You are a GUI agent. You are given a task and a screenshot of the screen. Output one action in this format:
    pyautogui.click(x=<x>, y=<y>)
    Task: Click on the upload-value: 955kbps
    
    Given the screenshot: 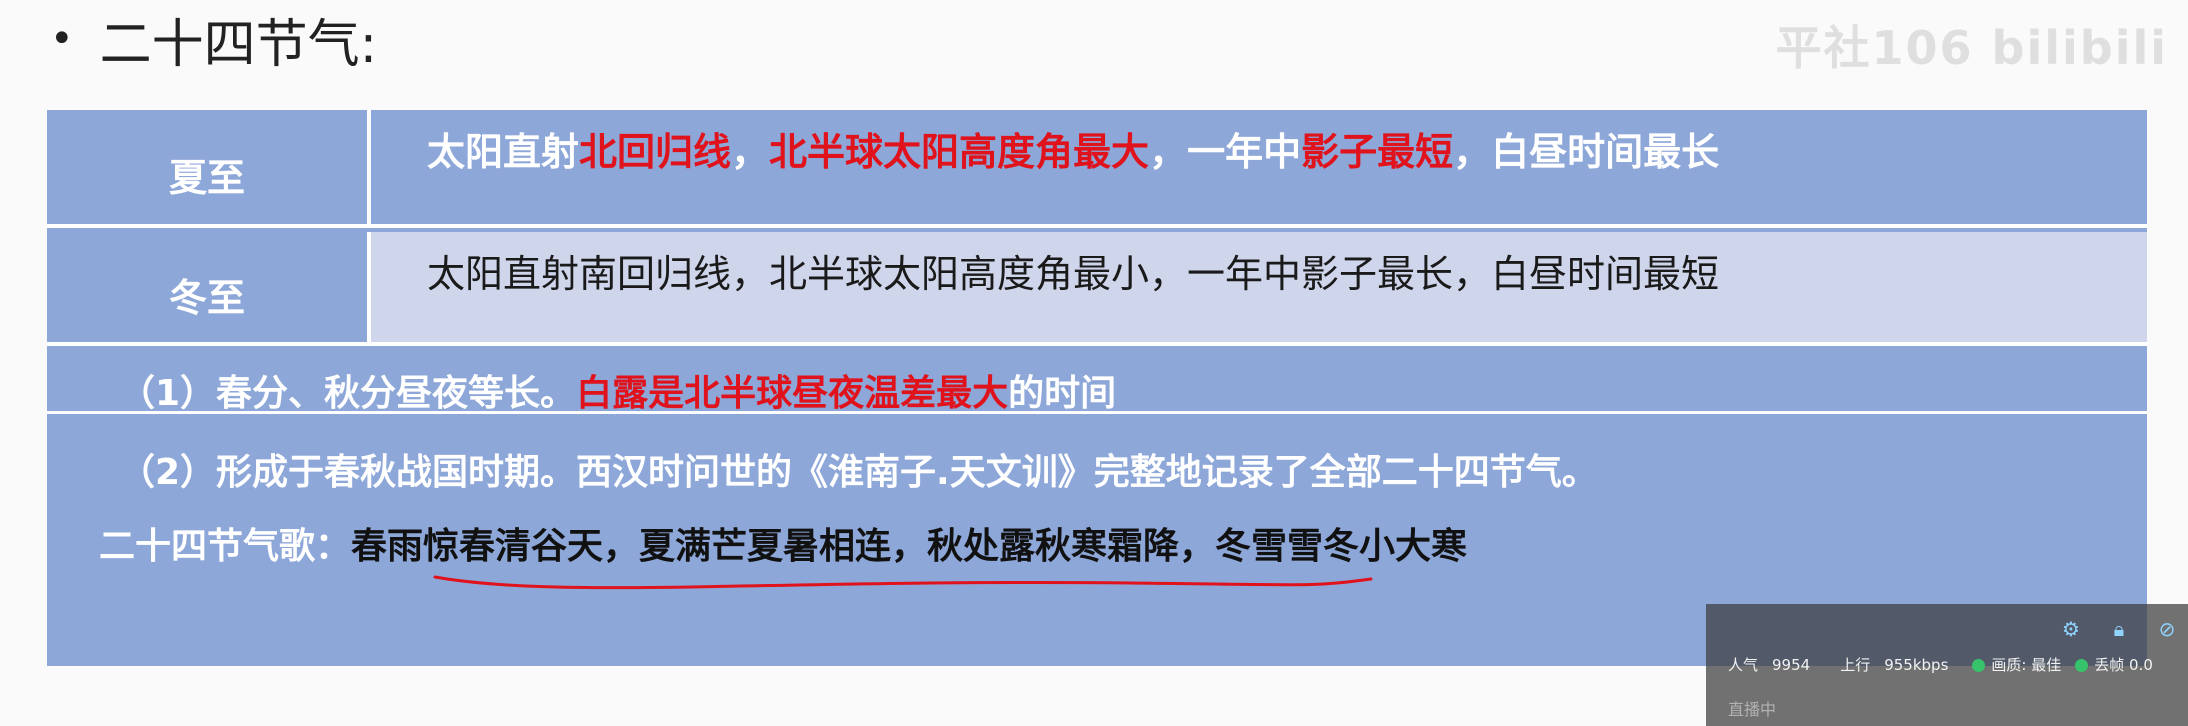 What is the action you would take?
    pyautogui.click(x=1916, y=664)
    